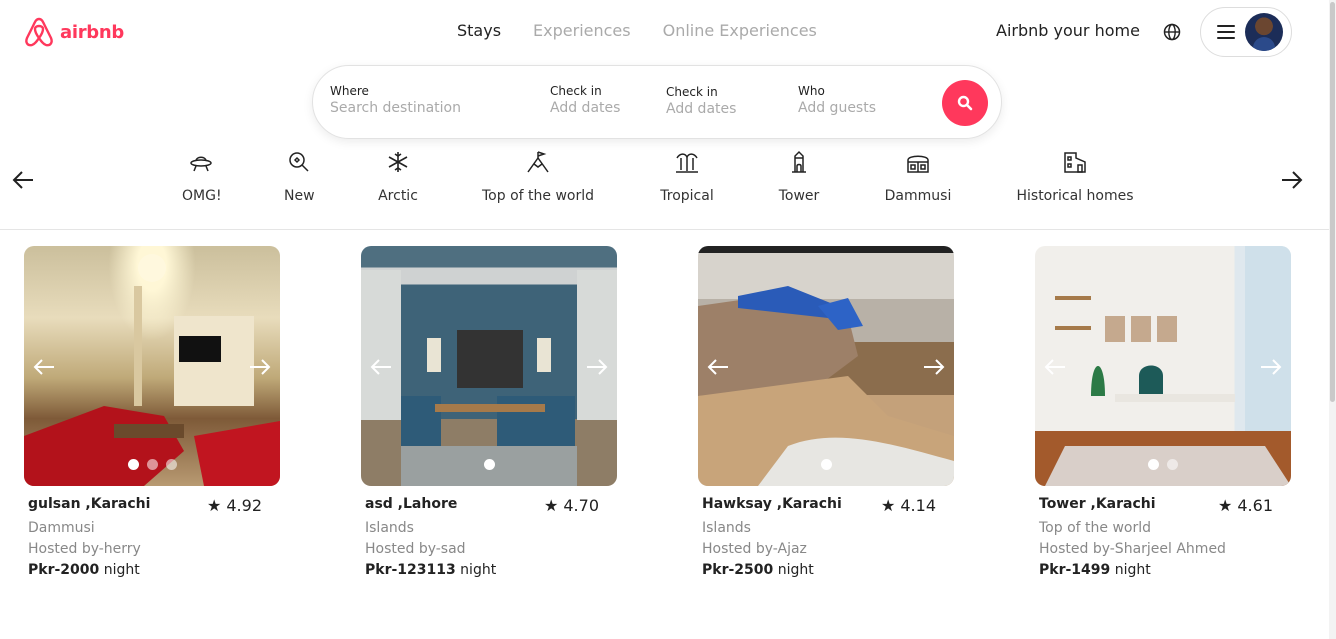 The width and height of the screenshot is (1336, 639). Describe the element at coordinates (811, 91) in the screenshot. I see `who-label: Who` at that location.